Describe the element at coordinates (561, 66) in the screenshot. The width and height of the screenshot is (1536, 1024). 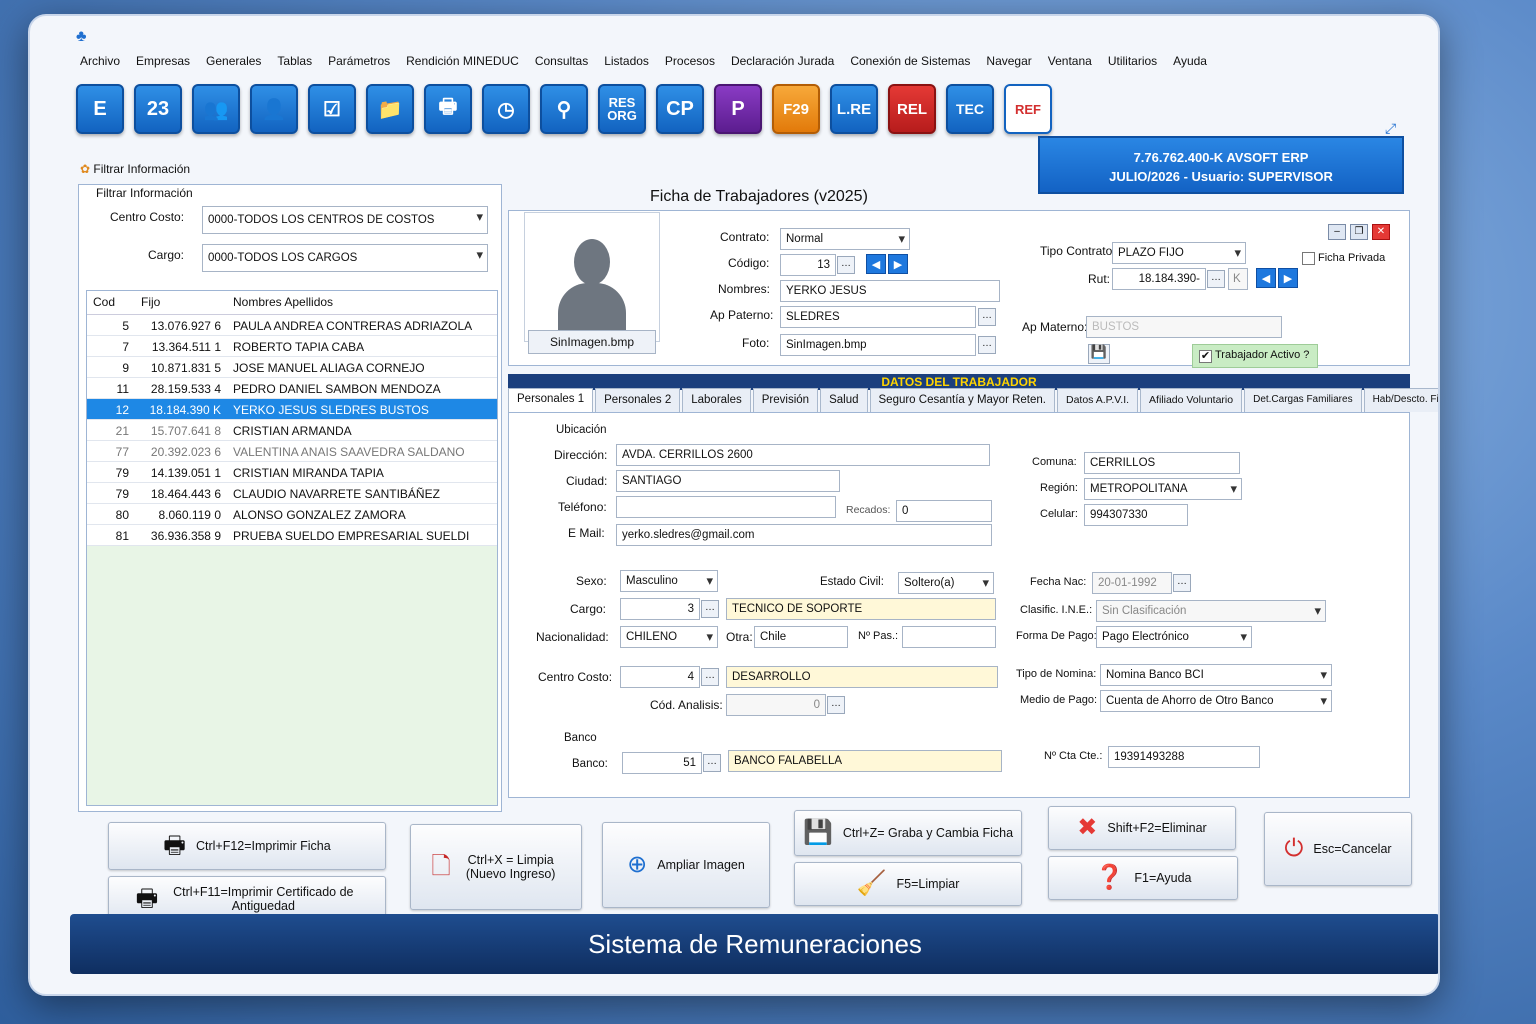
I see `menu-consultas: Consultas` at that location.